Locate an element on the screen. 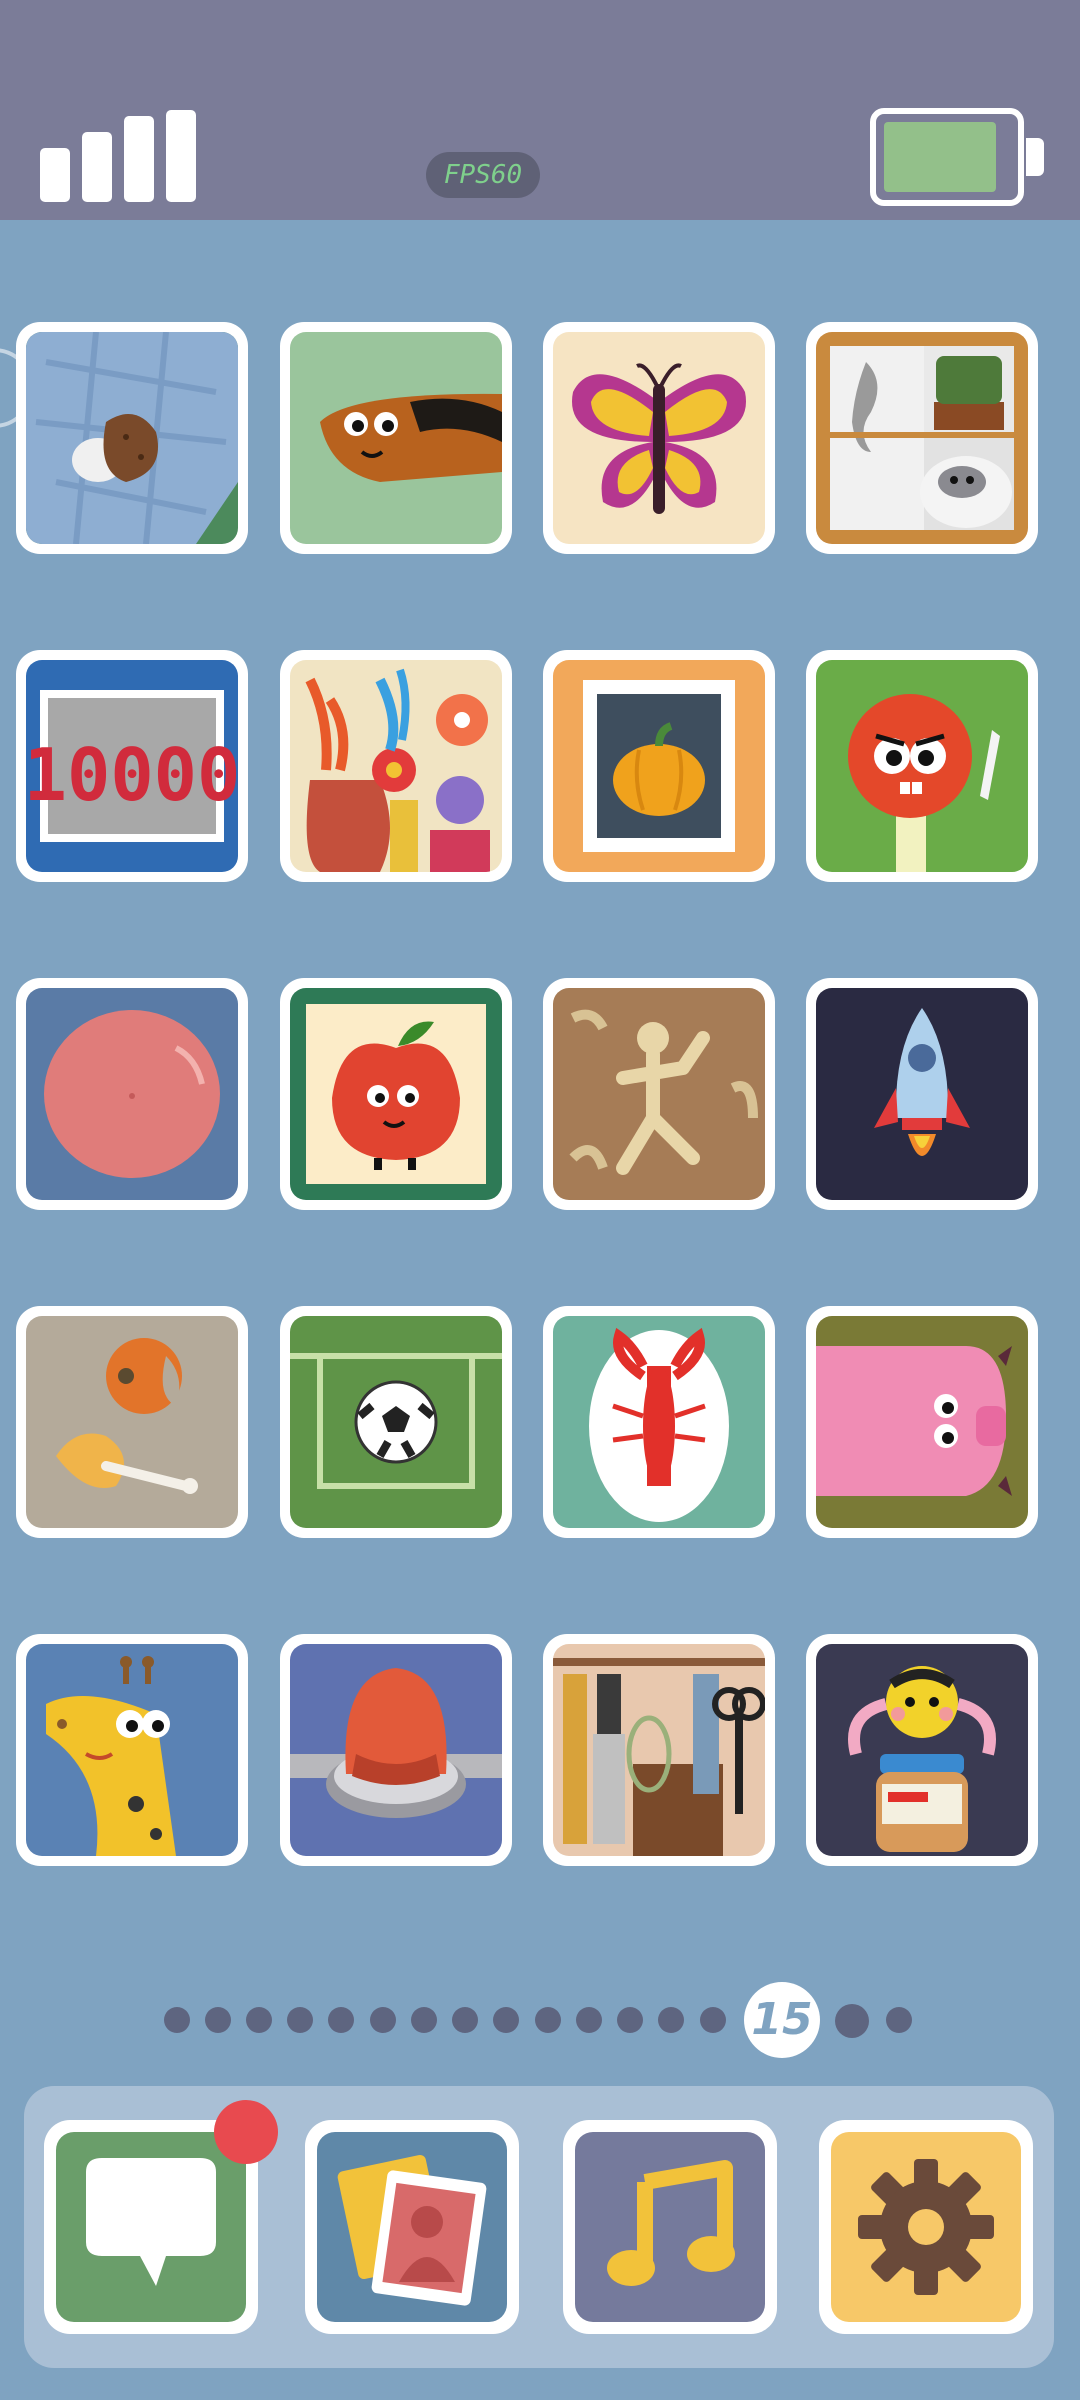  current-page-bubble: 15 is located at coordinates (782, 2020).